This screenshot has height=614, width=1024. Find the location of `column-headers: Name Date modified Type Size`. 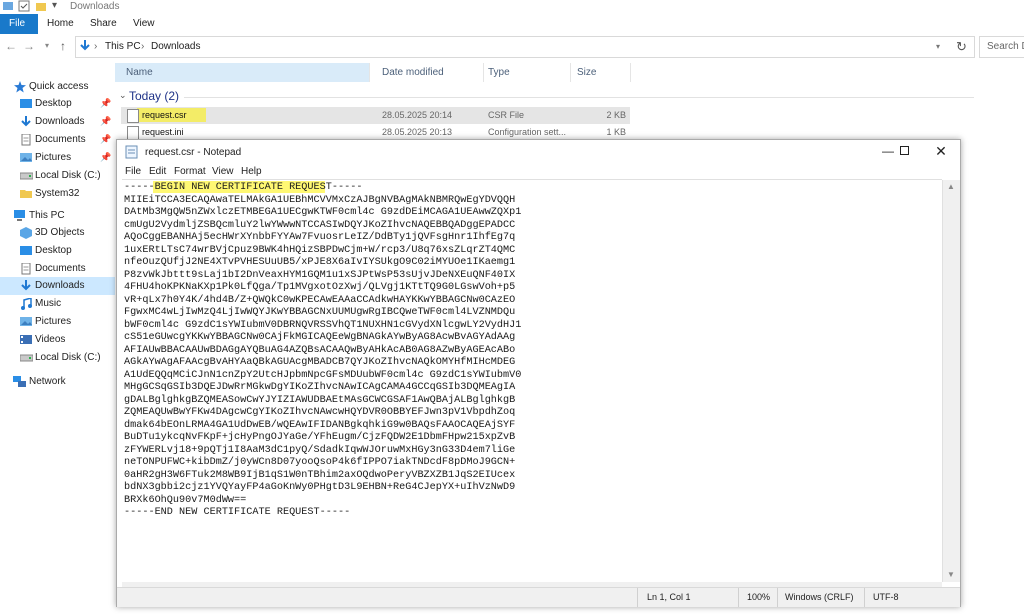

column-headers: Name Date modified Type Size is located at coordinates (569, 72).